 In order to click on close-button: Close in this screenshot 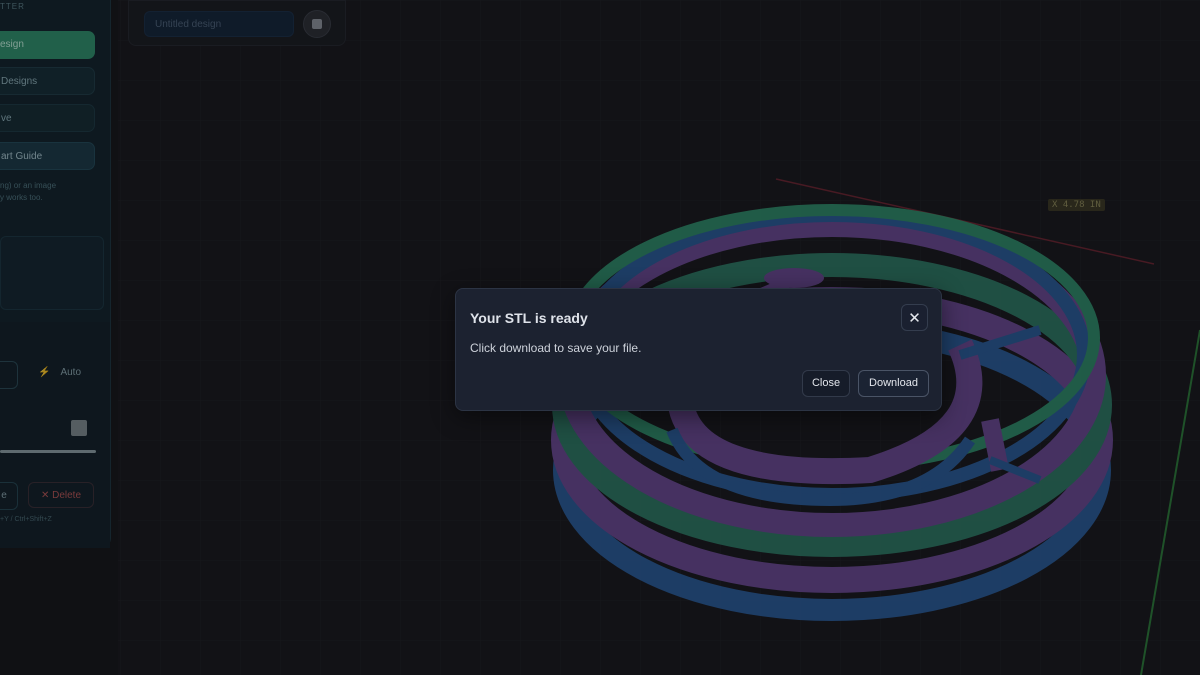, I will do `click(826, 383)`.